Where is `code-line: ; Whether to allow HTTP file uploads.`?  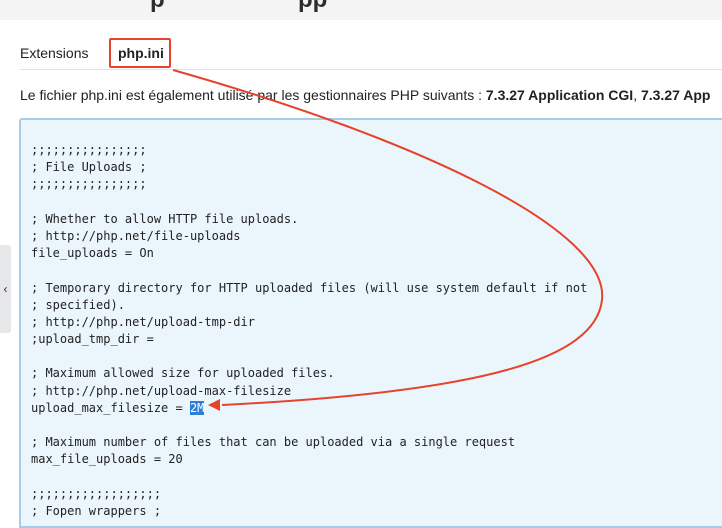
code-line: ; Whether to allow HTTP file uploads. is located at coordinates (165, 218).